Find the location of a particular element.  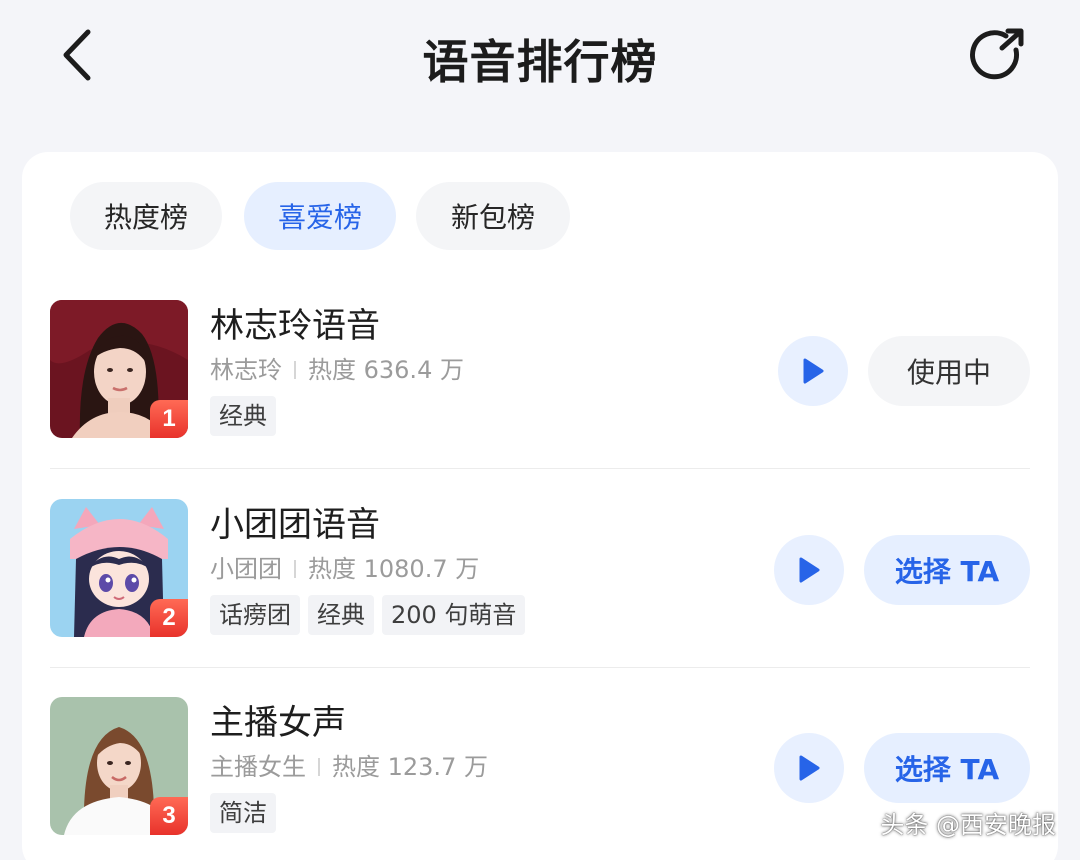

voice-author: 小团团 is located at coordinates (246, 569).